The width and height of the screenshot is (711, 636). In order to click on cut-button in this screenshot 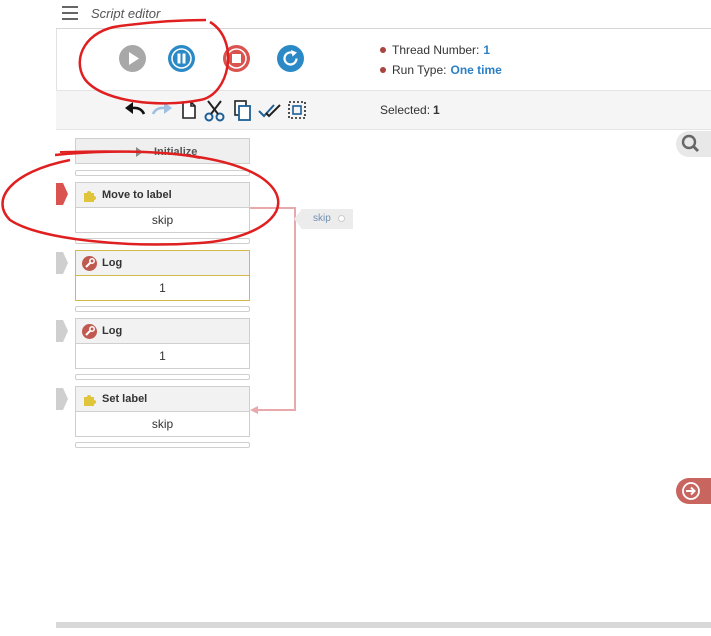, I will do `click(214, 110)`.